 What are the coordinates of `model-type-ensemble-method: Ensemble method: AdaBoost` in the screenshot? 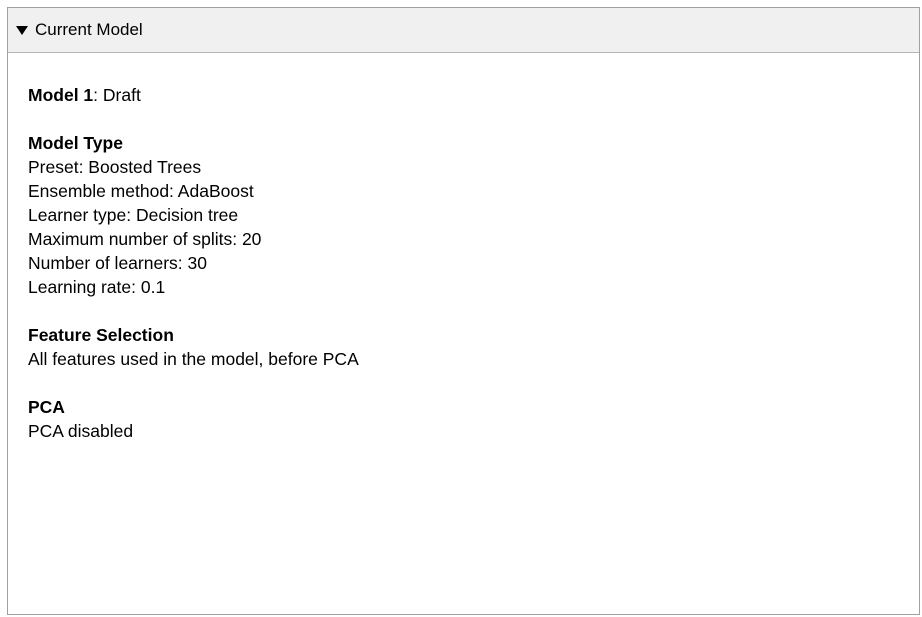 It's located at (141, 191).